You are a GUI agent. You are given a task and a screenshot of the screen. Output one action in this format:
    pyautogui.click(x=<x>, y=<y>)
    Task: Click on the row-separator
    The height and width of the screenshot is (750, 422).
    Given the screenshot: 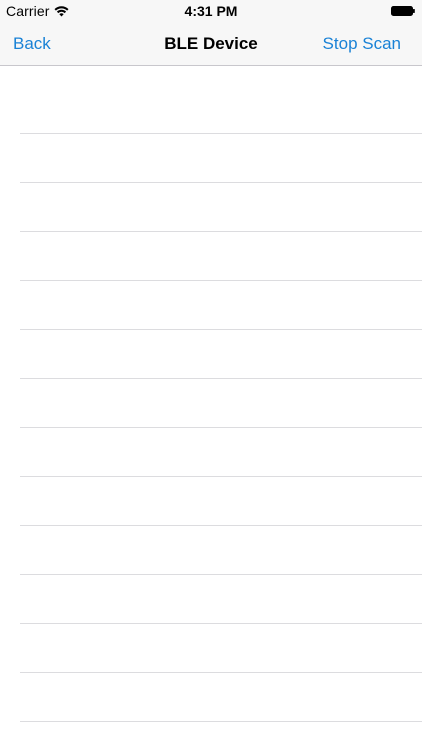 What is the action you would take?
    pyautogui.click(x=221, y=721)
    